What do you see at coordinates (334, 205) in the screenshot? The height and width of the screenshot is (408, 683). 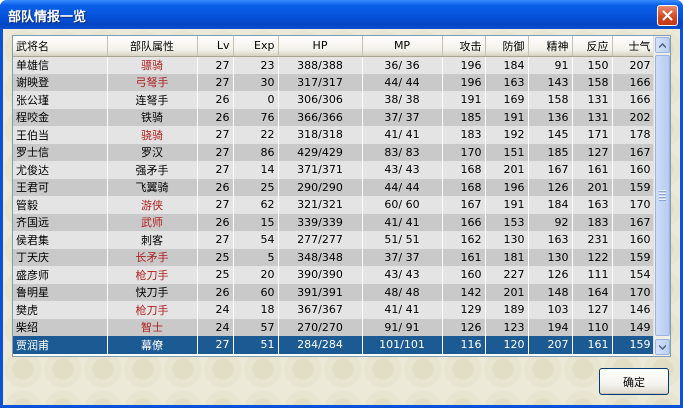 I see `table-row: 管毅 游侠 27 62 321/321 60/ 60 167 191 184 163 170` at bounding box center [334, 205].